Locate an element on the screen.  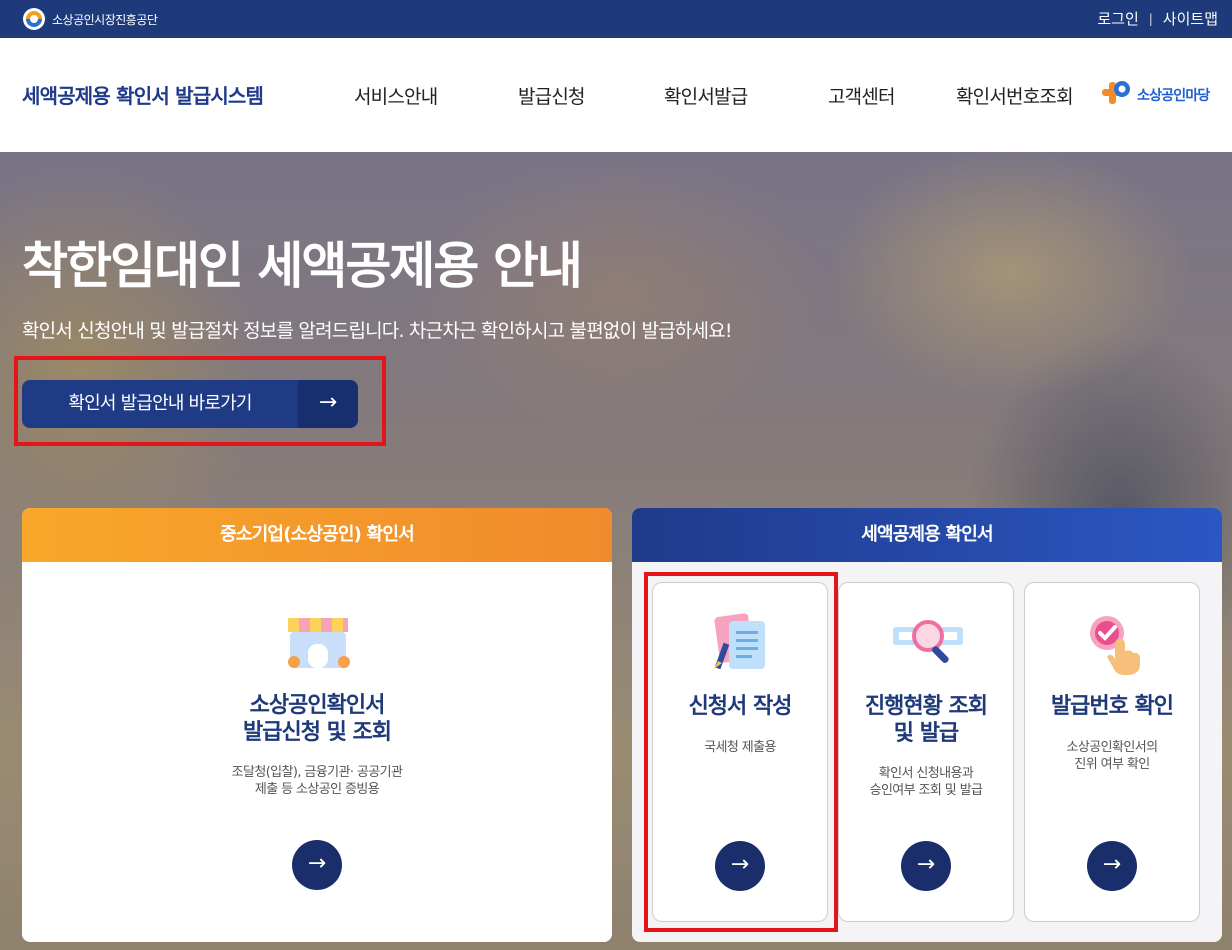
org-logo-link: 소상공인시장진흥공단 is located at coordinates (90, 19).